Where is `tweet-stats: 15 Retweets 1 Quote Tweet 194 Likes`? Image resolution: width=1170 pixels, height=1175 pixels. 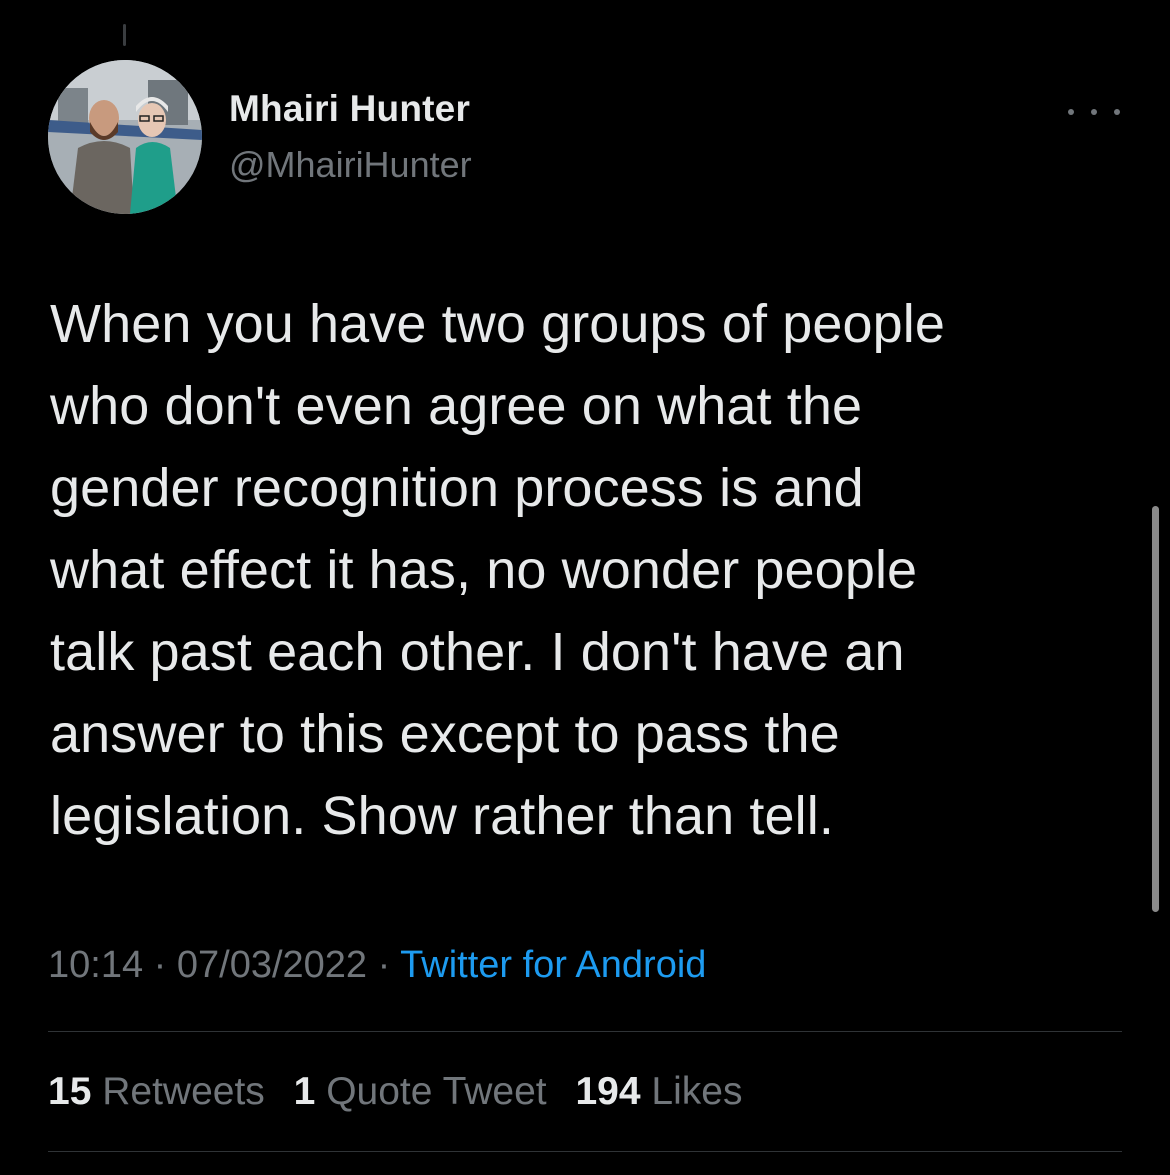 tweet-stats: 15 Retweets 1 Quote Tweet 194 Likes is located at coordinates (404, 1092).